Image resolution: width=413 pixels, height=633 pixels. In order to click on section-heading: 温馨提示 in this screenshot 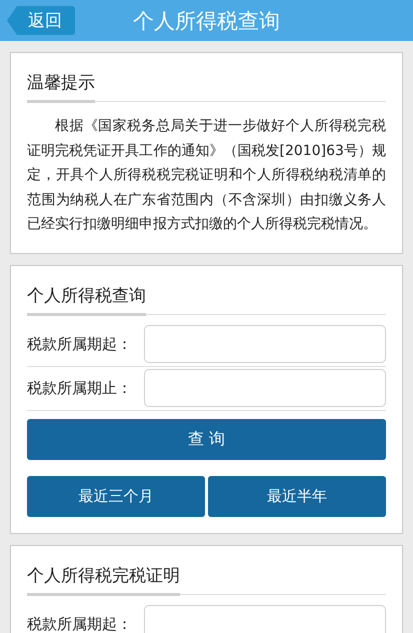, I will do `click(61, 85)`.